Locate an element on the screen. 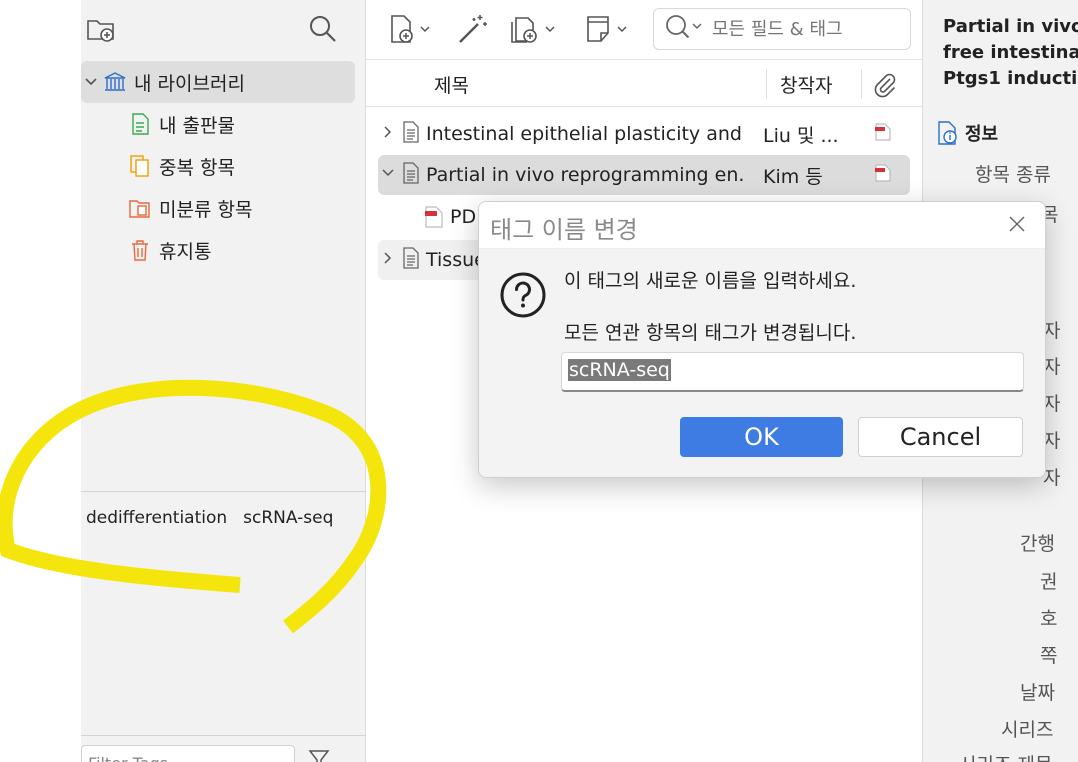 The image size is (1078, 762). library-label: 내 라이브러리 is located at coordinates (189, 83).